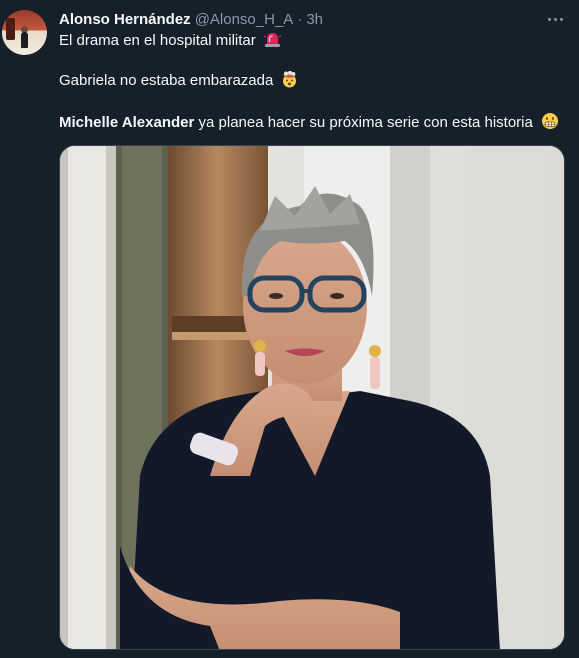 The width and height of the screenshot is (579, 658). What do you see at coordinates (314, 19) in the screenshot?
I see `tweet-timestamp: 3h` at bounding box center [314, 19].